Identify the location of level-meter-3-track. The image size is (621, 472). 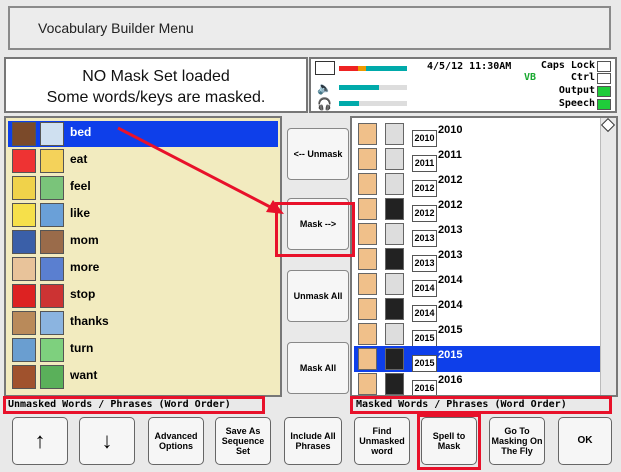
(383, 103).